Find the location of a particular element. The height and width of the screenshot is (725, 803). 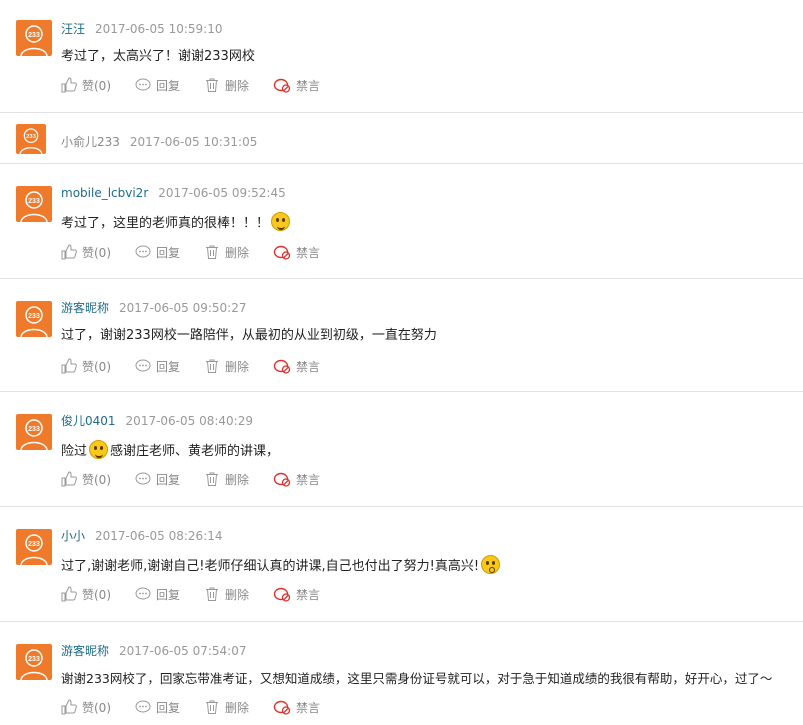

username: 小俞儿233 is located at coordinates (90, 142).